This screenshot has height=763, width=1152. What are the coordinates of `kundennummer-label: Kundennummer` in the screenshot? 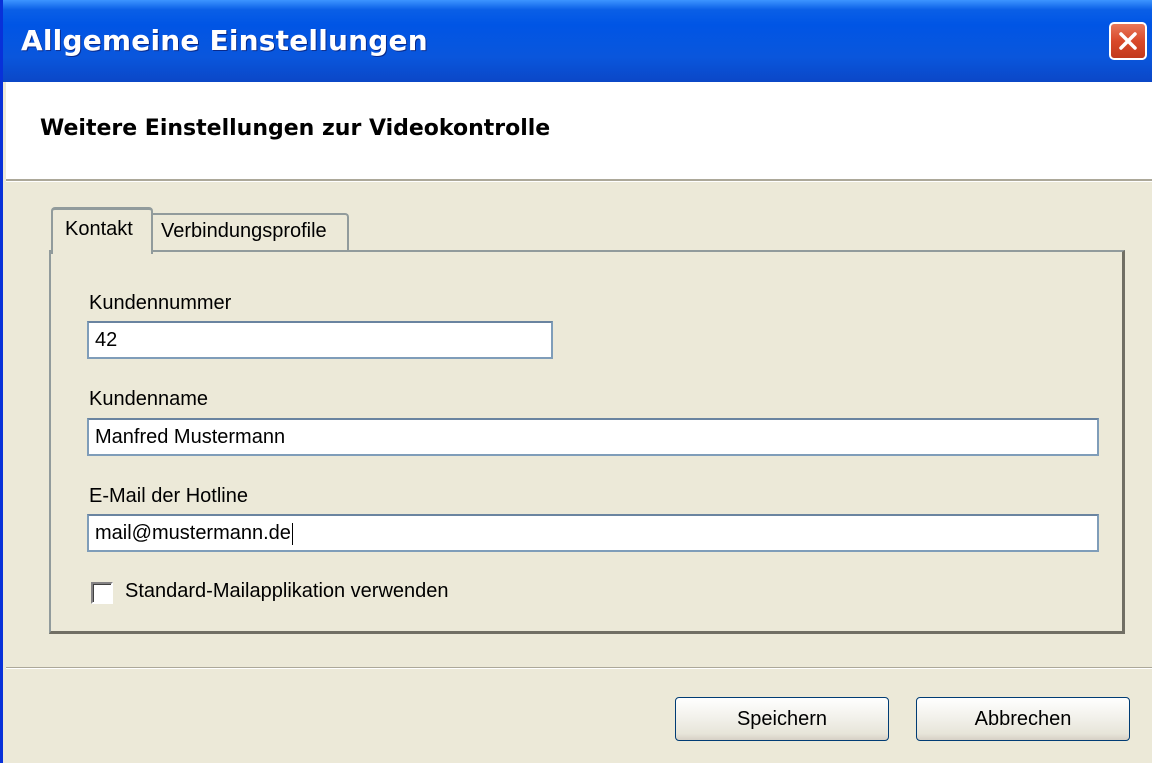 It's located at (160, 303).